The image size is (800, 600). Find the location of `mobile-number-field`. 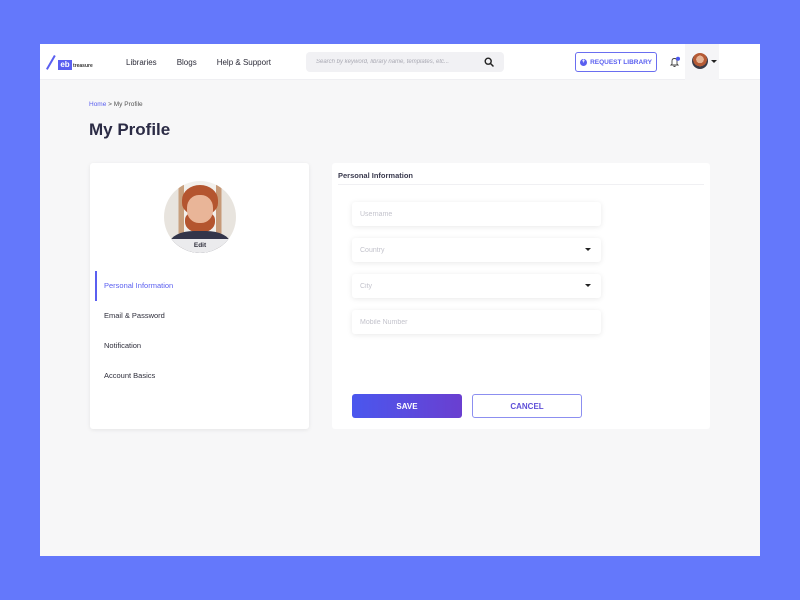

mobile-number-field is located at coordinates (476, 322).